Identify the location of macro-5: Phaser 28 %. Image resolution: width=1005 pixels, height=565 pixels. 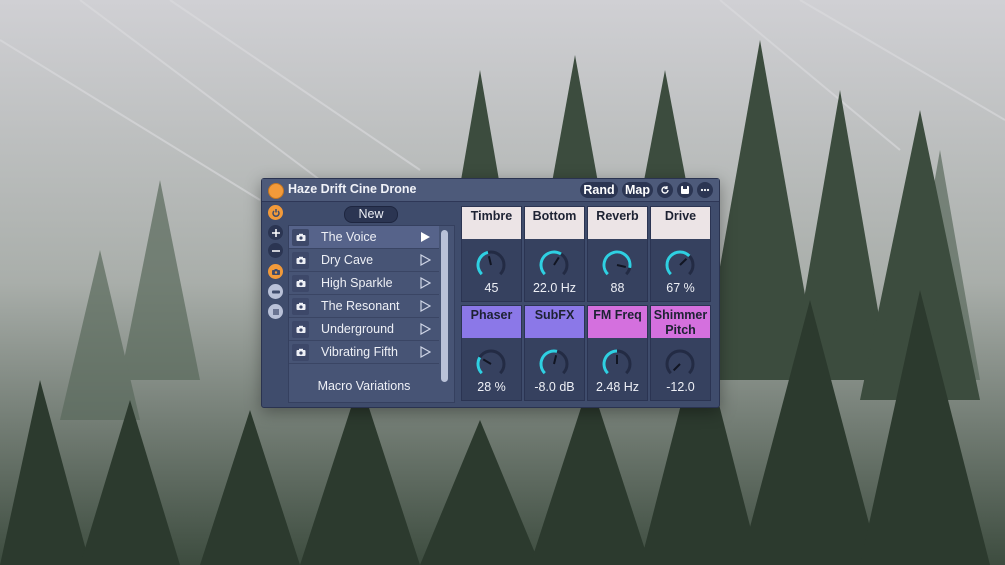
(491, 353).